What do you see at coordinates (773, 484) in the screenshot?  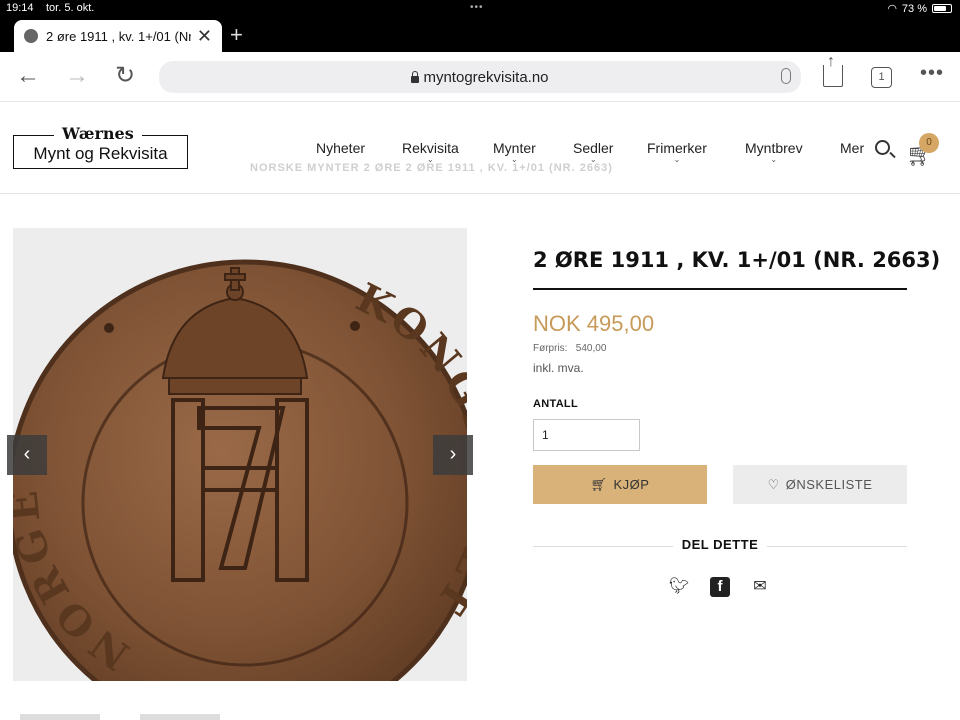 I see `heart-icon: ♡` at bounding box center [773, 484].